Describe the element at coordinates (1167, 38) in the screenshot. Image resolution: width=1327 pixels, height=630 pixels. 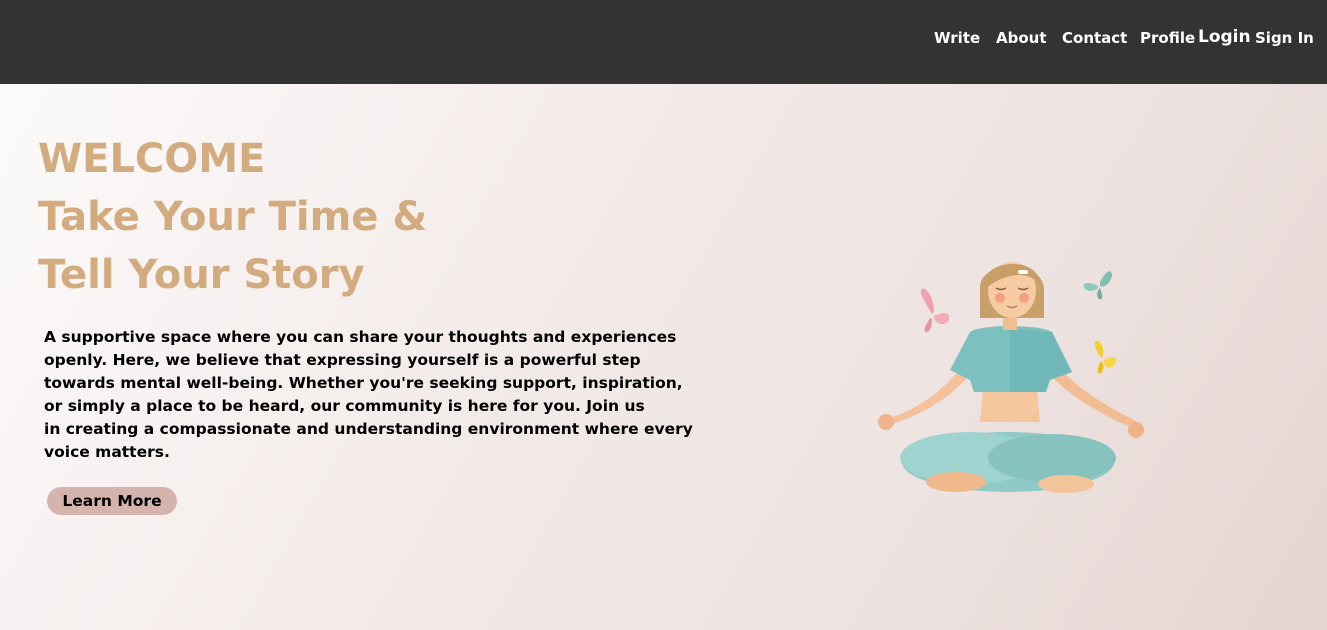
I see `nav-link-profile: Profile` at that location.